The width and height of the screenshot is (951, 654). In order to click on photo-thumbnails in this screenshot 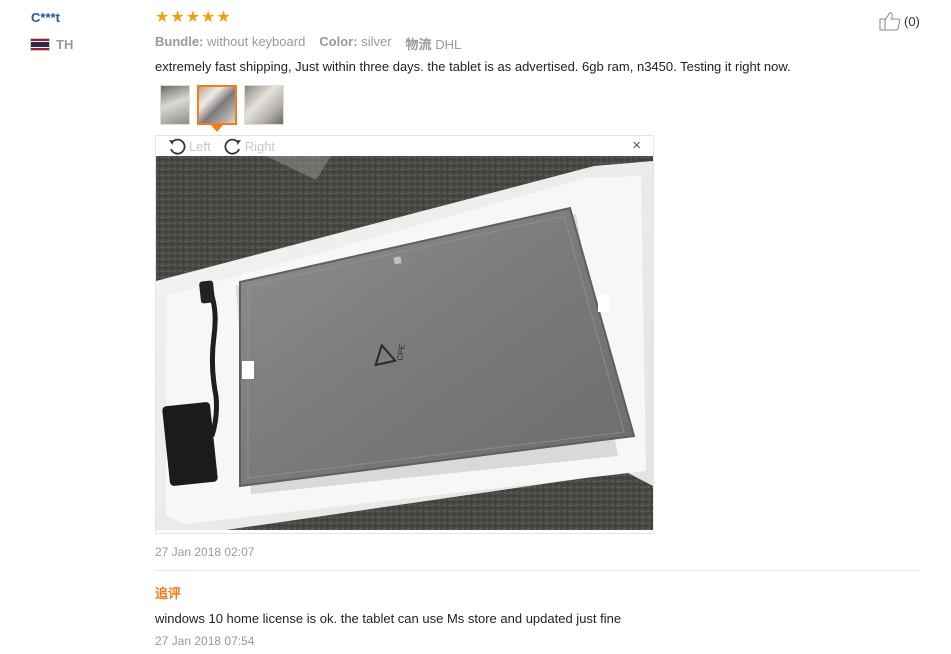, I will do `click(222, 108)`.